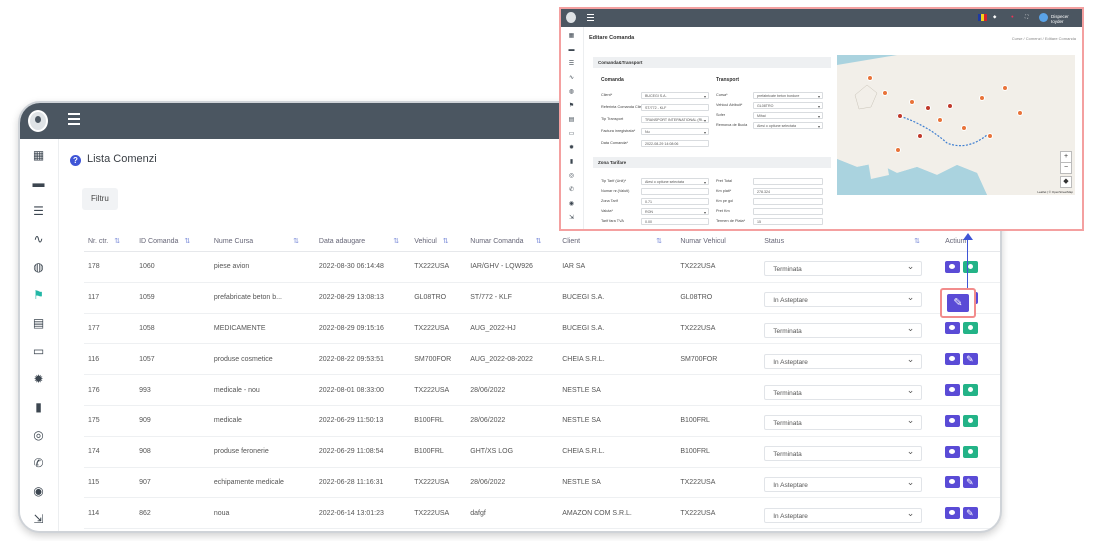 The image size is (1096, 541). I want to click on field-input: 0.00, so click(675, 221).